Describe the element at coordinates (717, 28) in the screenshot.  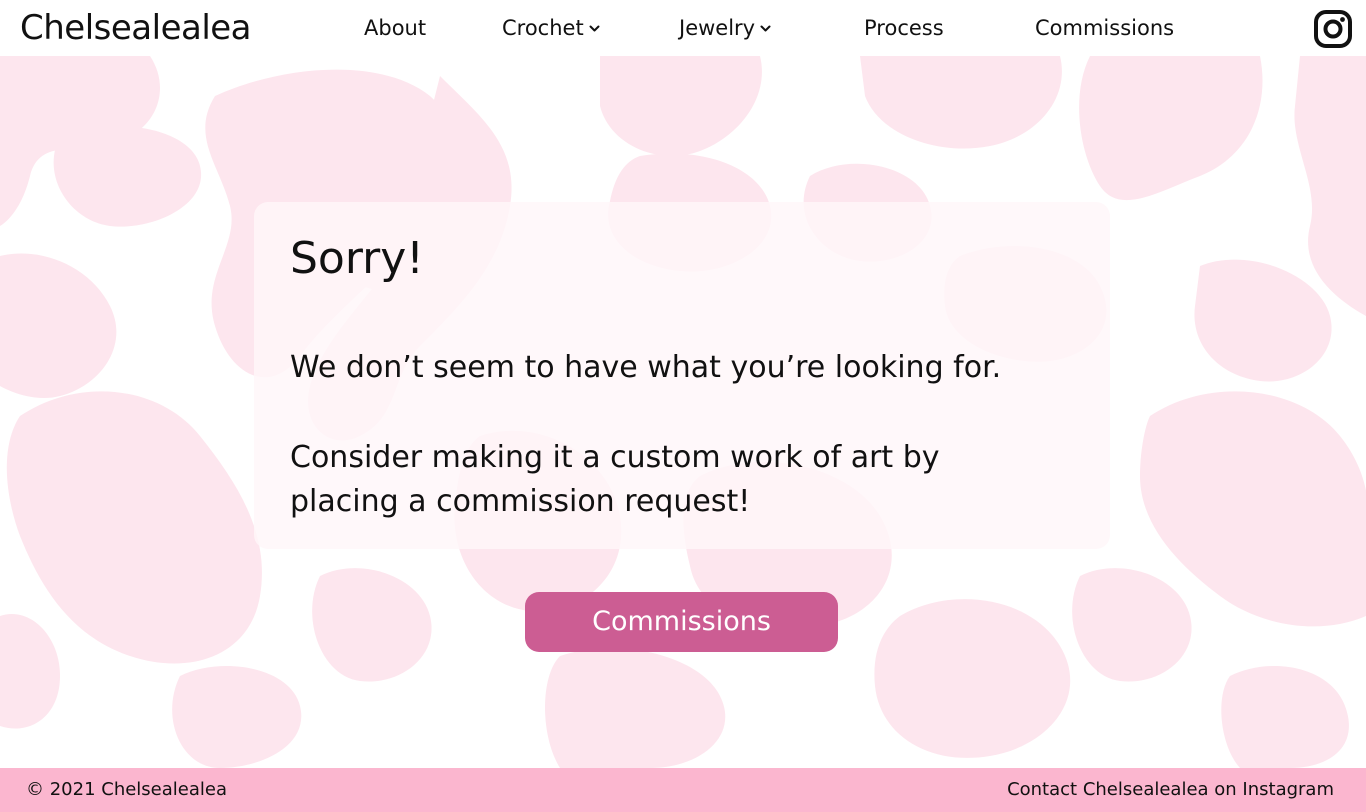
I see `nav-jewelry-label: Jewelry` at that location.